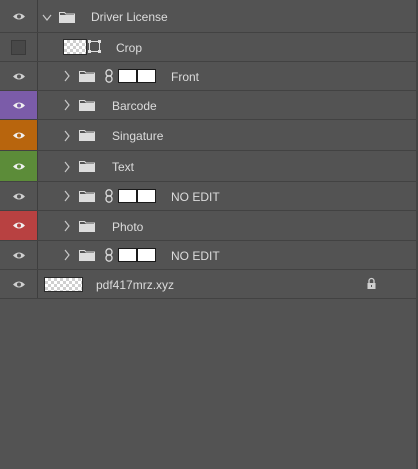 The width and height of the screenshot is (418, 469). I want to click on hidden-eye-icon, so click(18, 47).